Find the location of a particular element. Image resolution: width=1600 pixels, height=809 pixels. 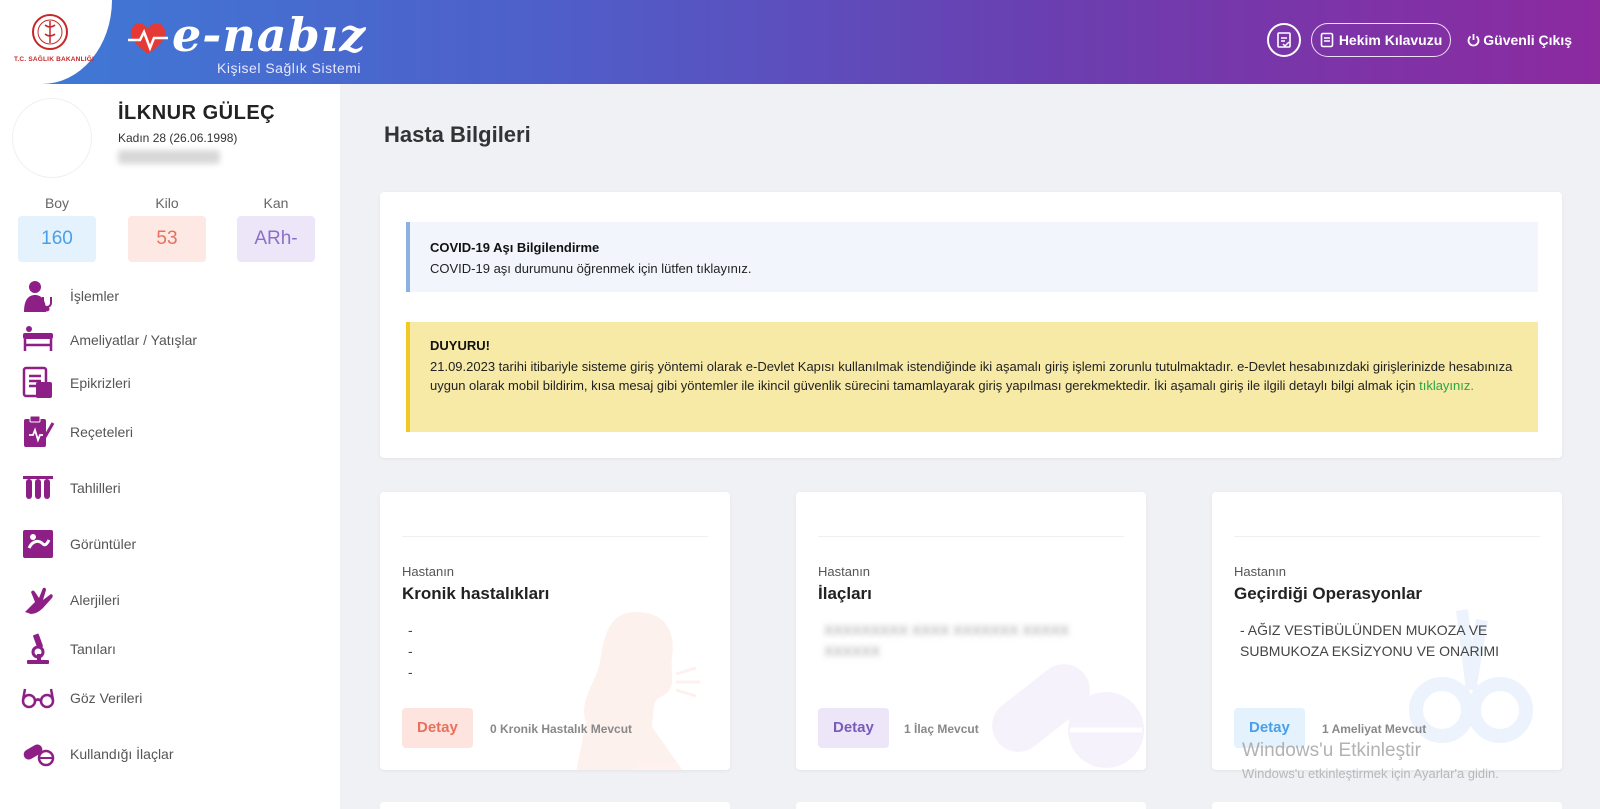

sidebar-item-islemler: İşlemler is located at coordinates (170, 296).